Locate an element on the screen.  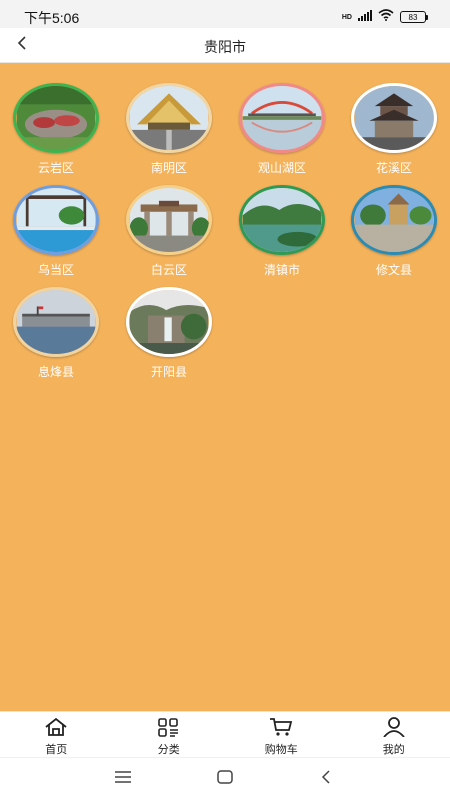
district-item: 花溪区 is located at coordinates (394, 129).